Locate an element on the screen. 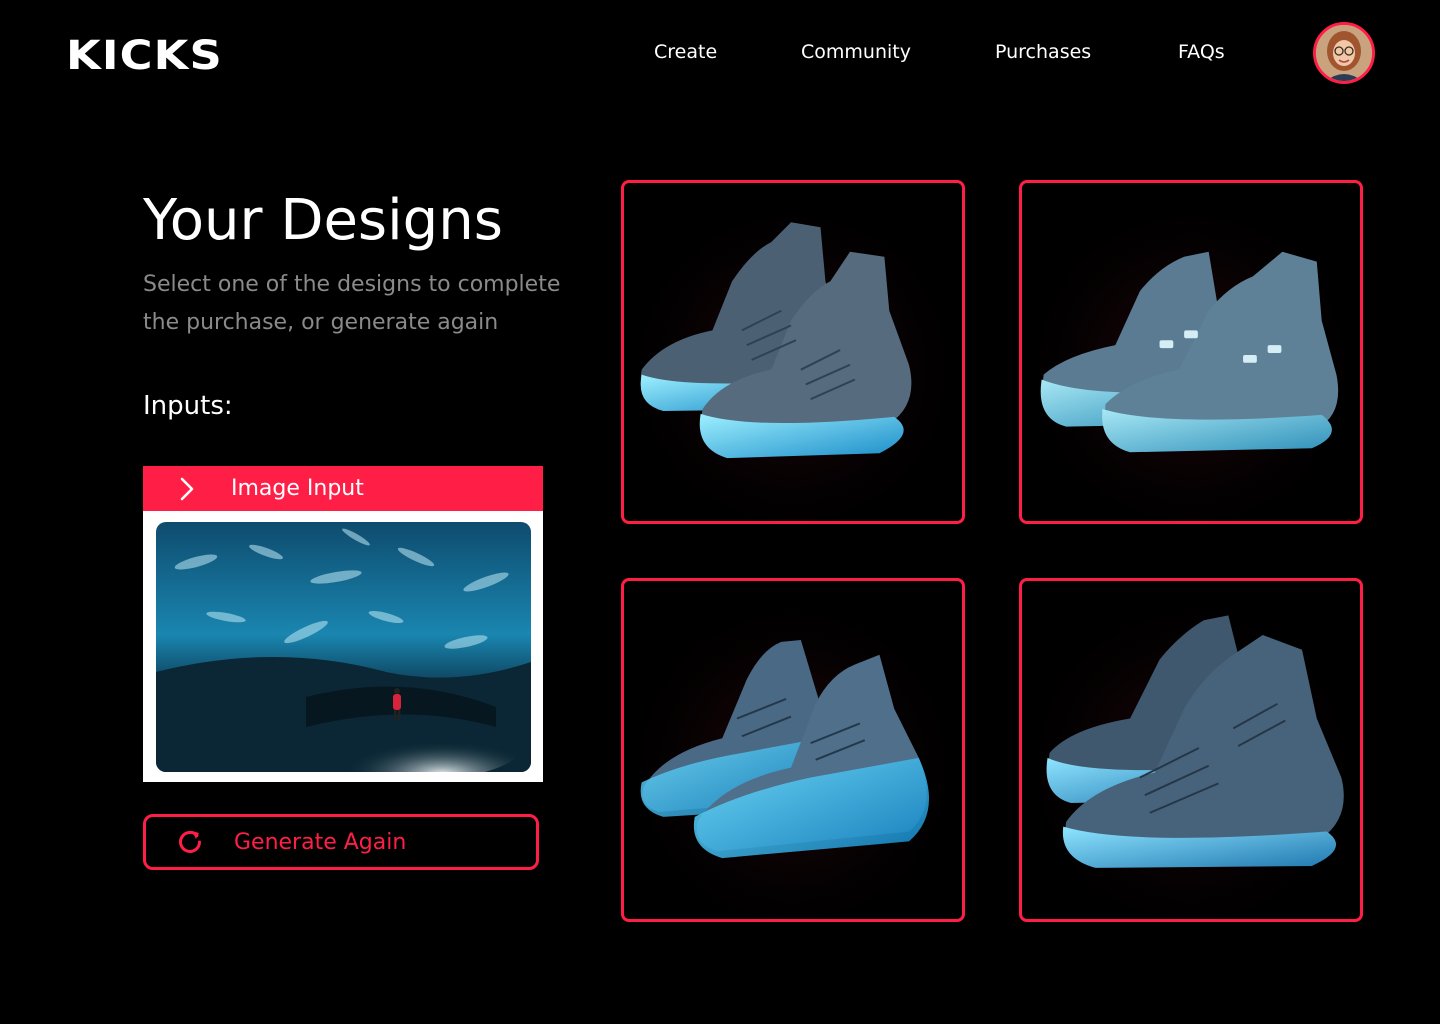 The width and height of the screenshot is (1440, 1024). refresh-icon is located at coordinates (190, 842).